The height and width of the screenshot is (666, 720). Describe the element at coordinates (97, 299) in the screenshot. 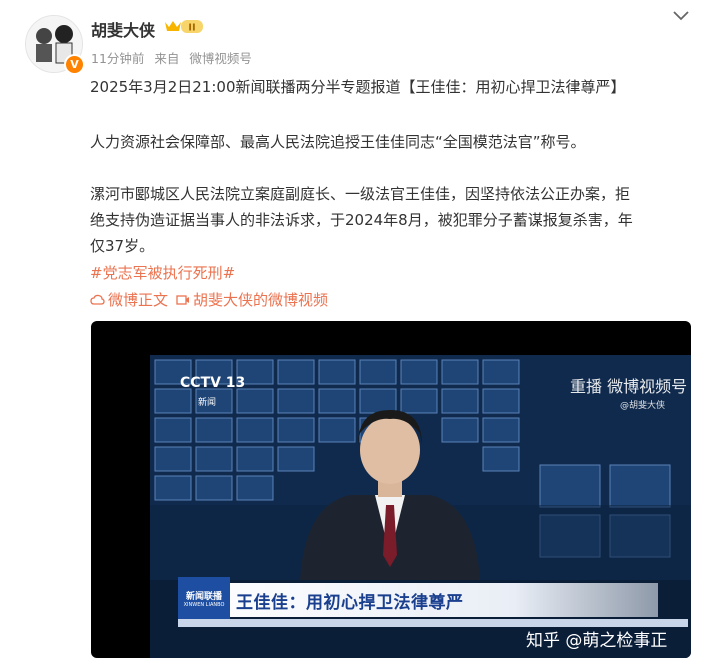

I see `weibo-cloud-icon` at that location.